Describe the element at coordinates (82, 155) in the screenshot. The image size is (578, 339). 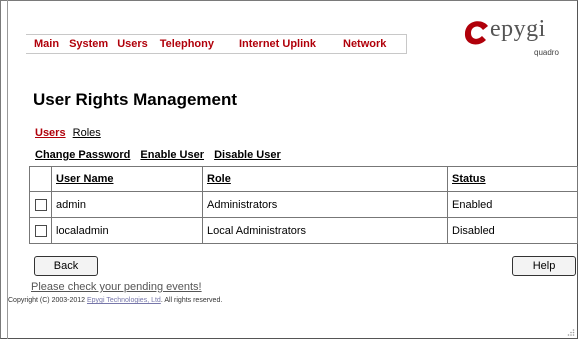
I see `change-password-link: Change Password` at that location.